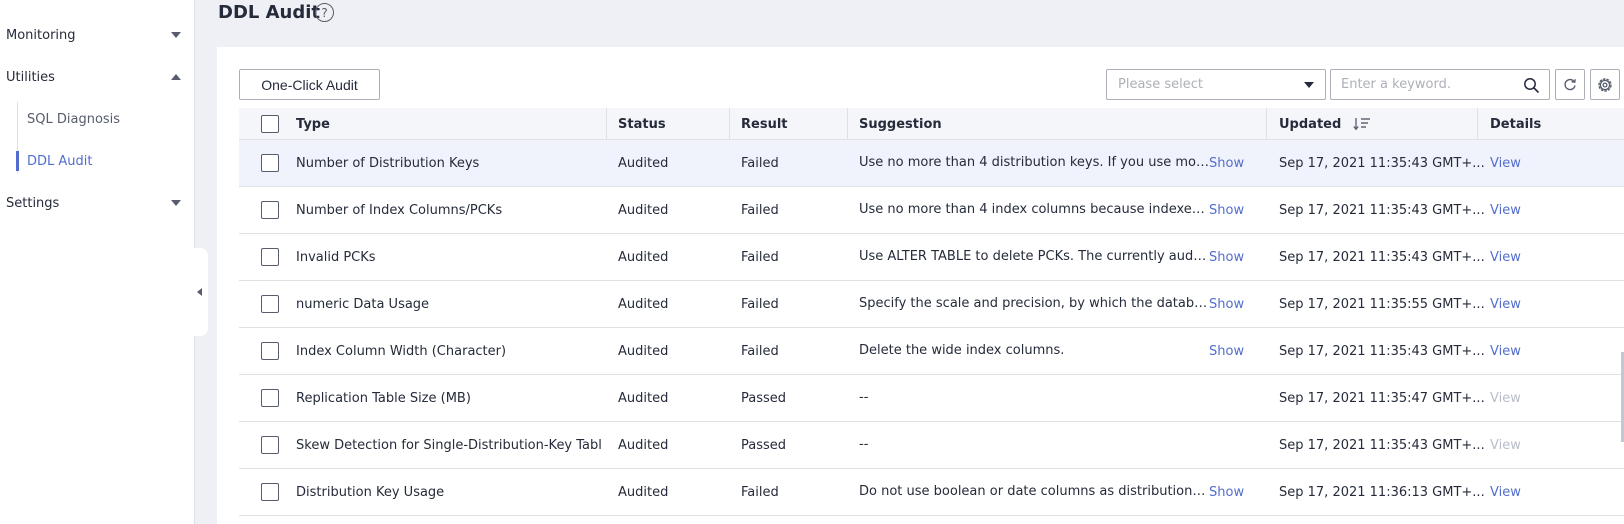 The height and width of the screenshot is (524, 1624). I want to click on column-header-updated: Updated, so click(1325, 124).